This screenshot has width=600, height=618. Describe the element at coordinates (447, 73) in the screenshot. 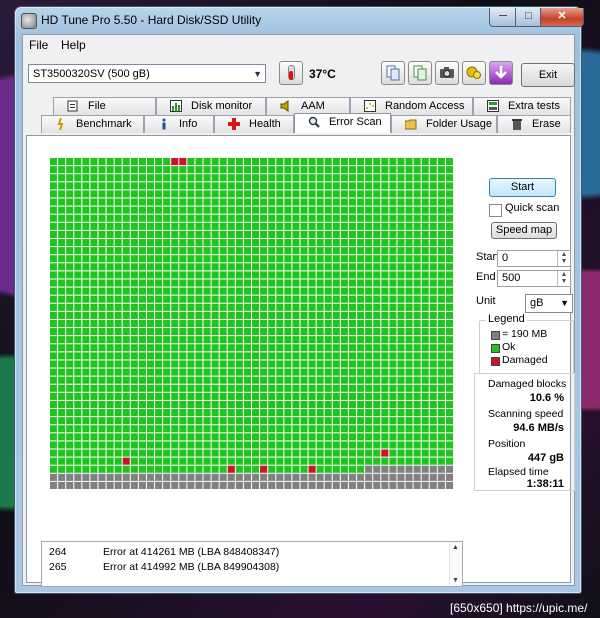

I see `camera-icon` at that location.